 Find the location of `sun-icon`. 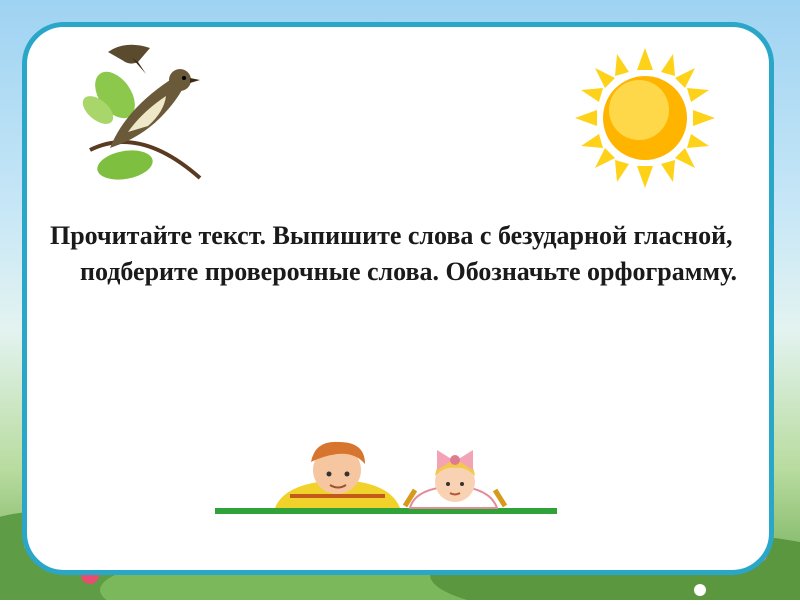

sun-icon is located at coordinates (645, 118).